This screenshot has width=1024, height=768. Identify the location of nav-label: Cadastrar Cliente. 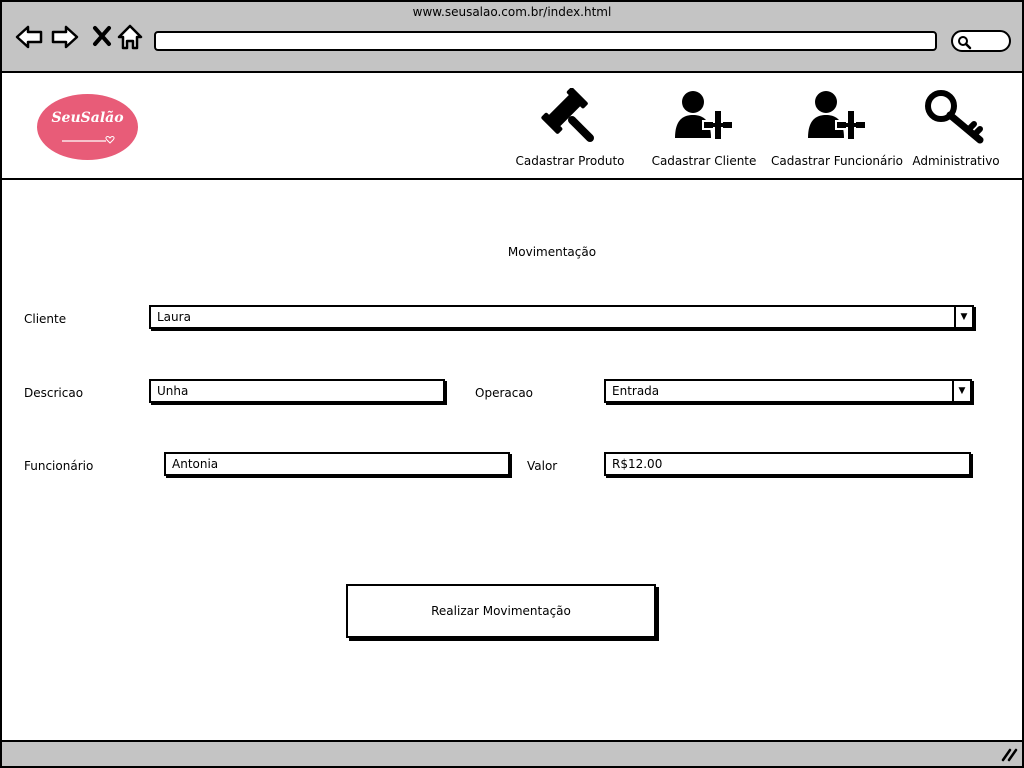
(704, 161).